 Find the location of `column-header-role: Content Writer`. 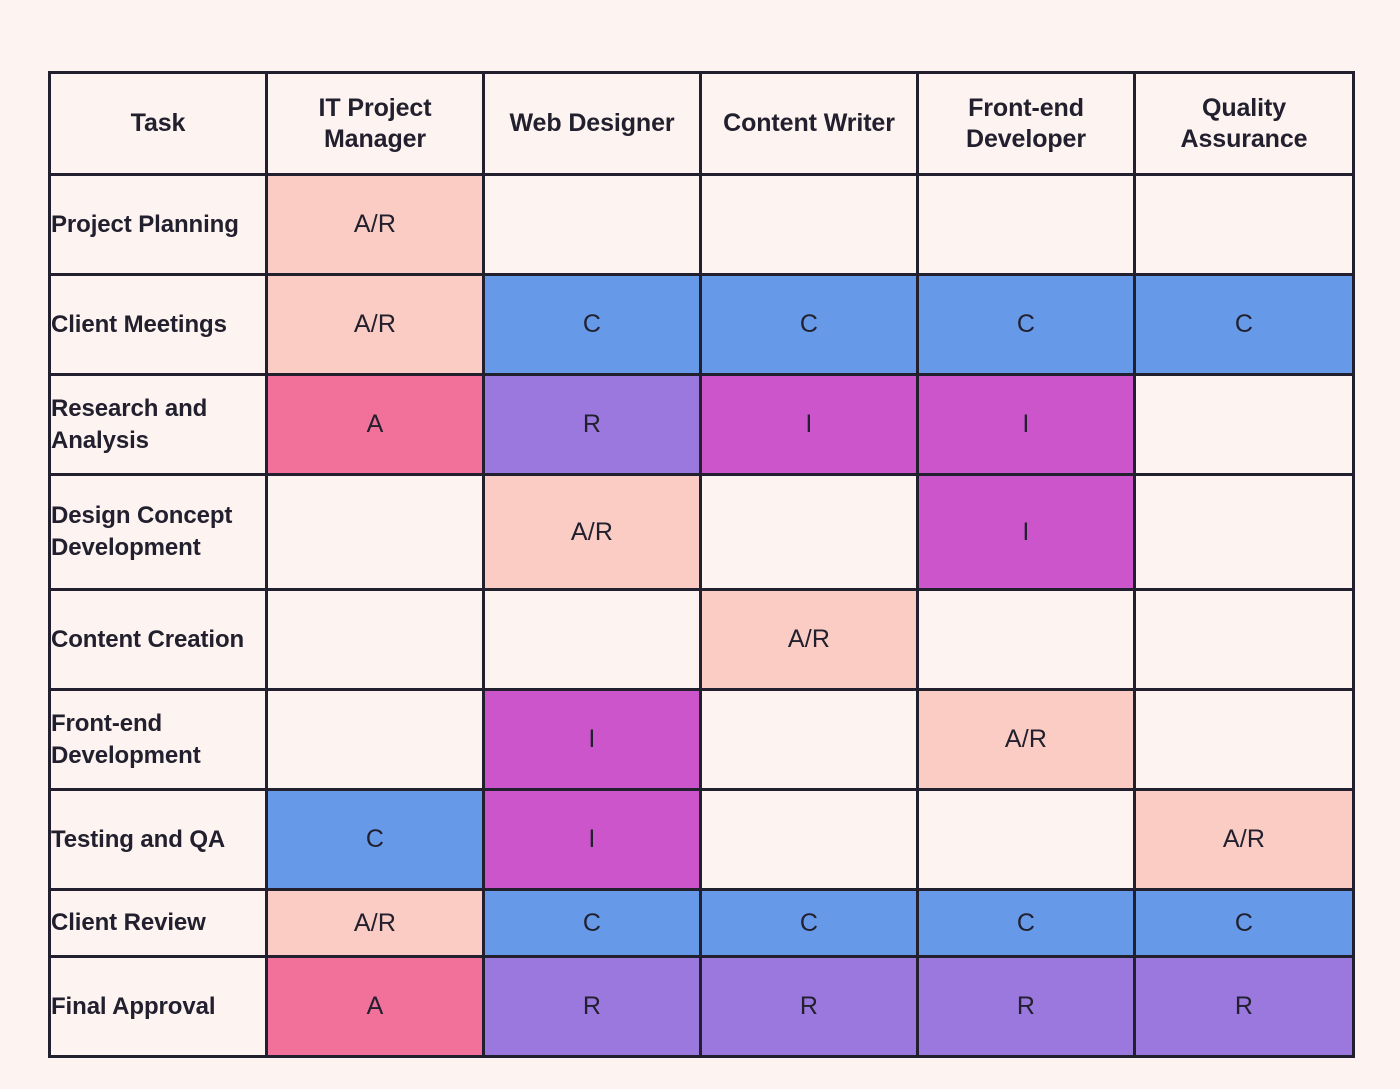

column-header-role: Content Writer is located at coordinates (809, 123).